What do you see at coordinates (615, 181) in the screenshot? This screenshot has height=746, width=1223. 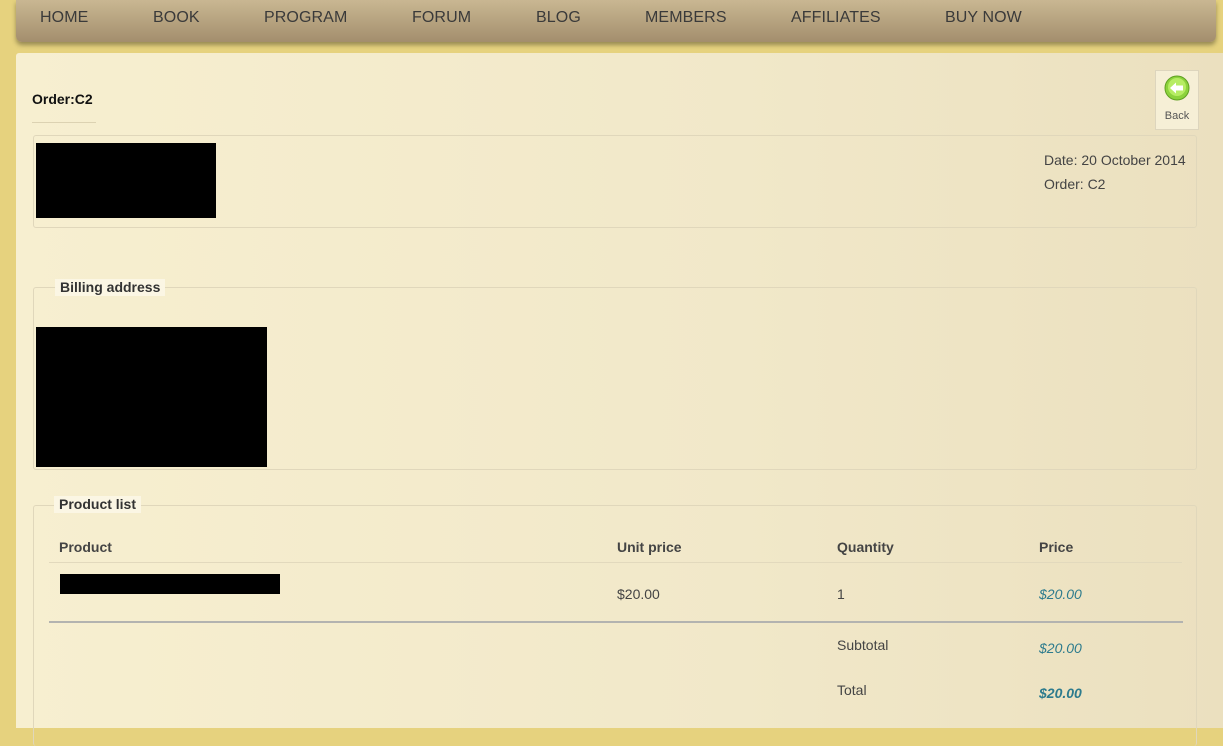 I see `order-header-box: Date: 20 October 2014 Order: C2` at bounding box center [615, 181].